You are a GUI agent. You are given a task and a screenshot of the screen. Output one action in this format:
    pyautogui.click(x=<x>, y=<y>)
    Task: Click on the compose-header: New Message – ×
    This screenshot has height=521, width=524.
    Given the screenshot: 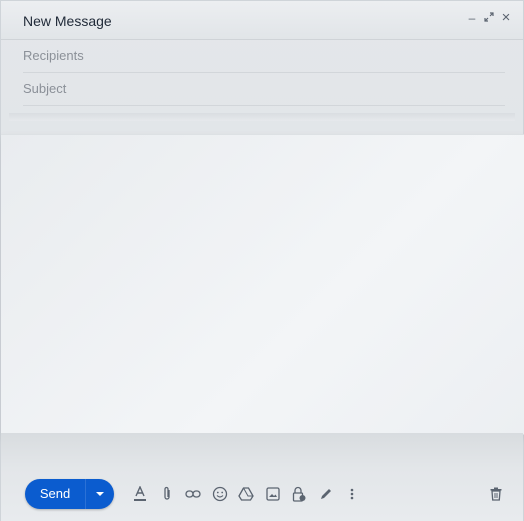 What is the action you would take?
    pyautogui.click(x=262, y=20)
    